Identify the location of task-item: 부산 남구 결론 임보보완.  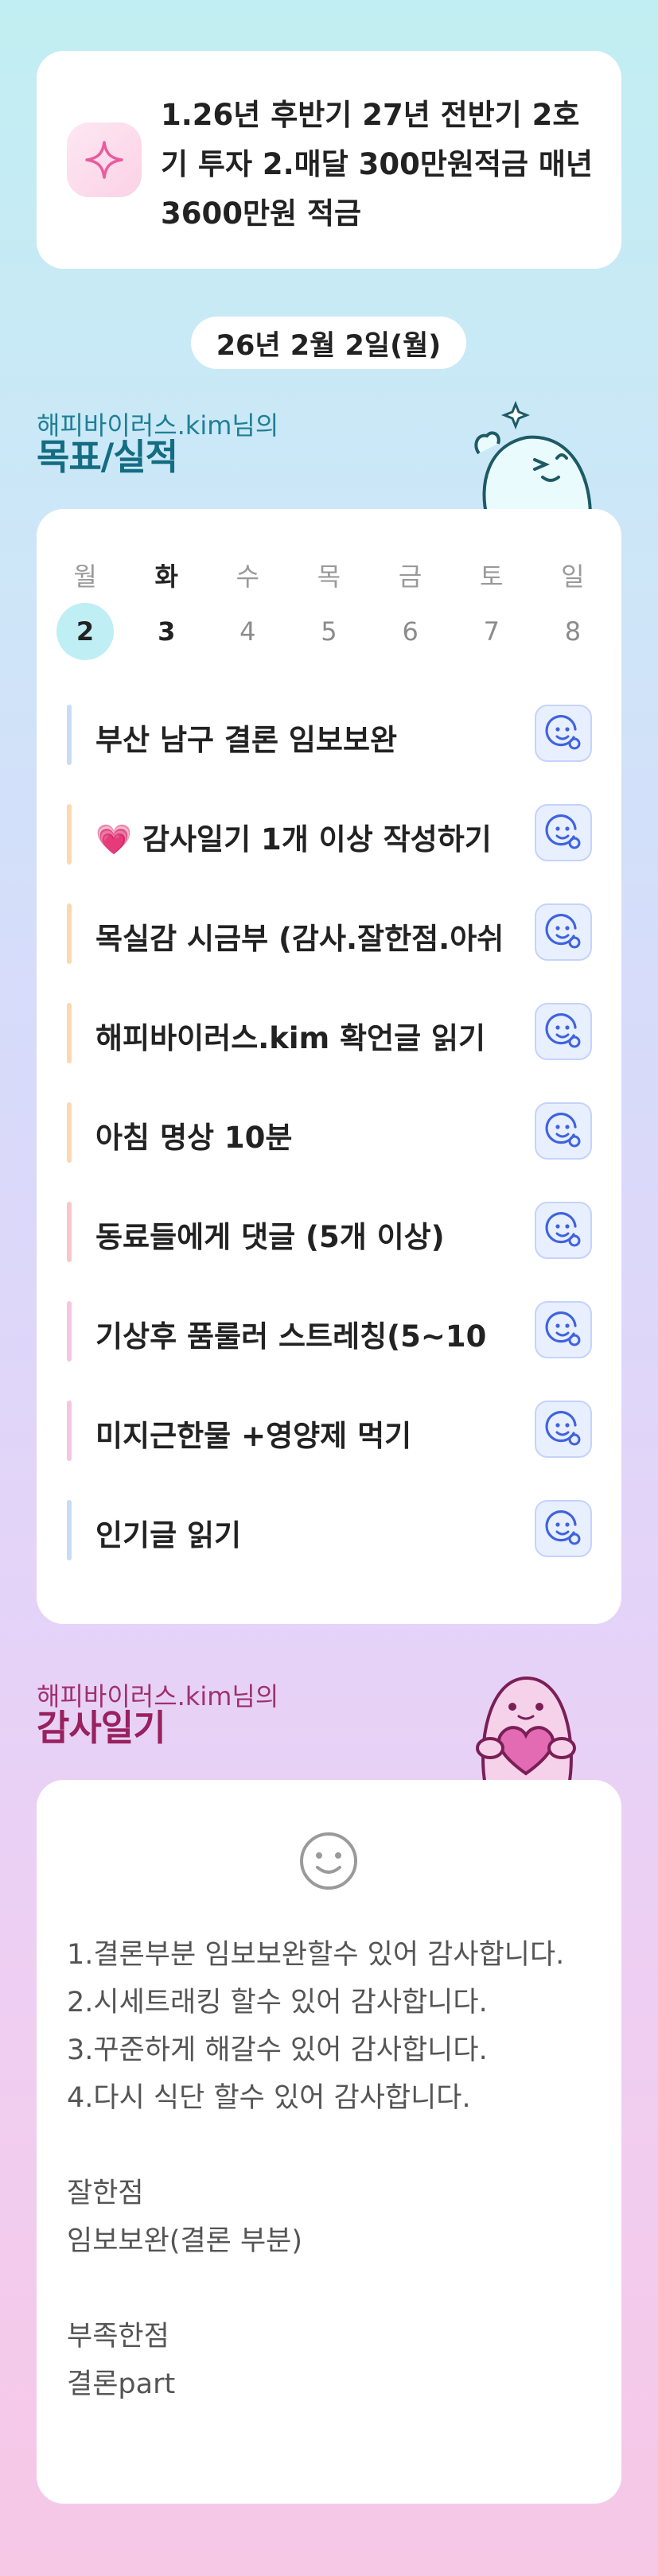
(329, 735).